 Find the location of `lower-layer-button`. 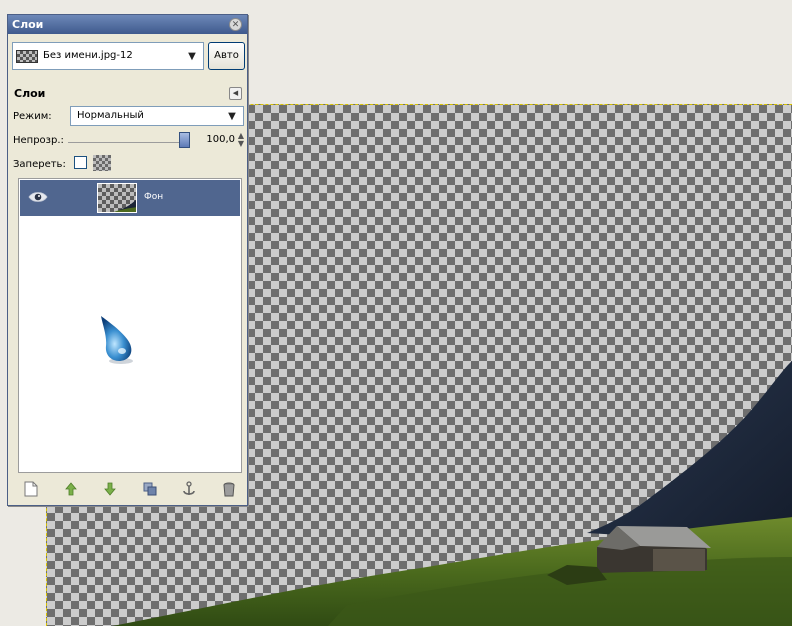

lower-layer-button is located at coordinates (110, 489).